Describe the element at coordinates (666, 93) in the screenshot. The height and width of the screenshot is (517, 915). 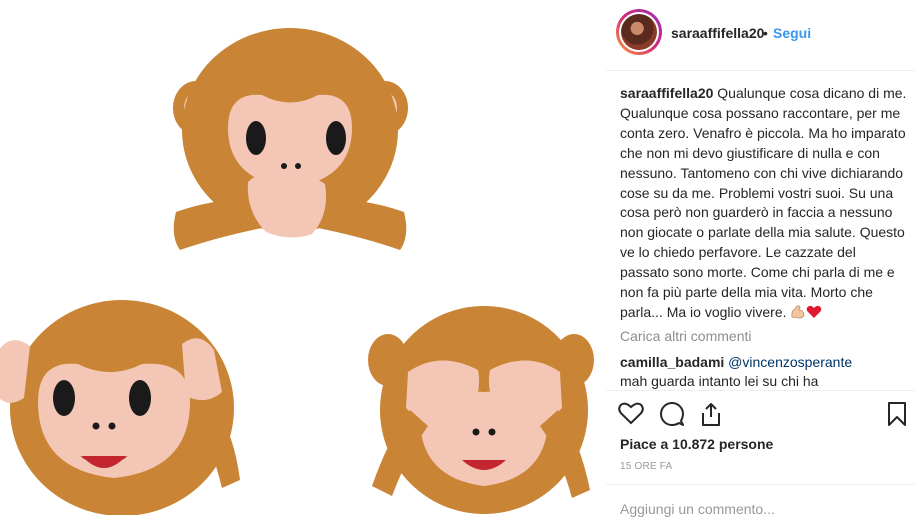
I see `caption-username: saraaffifella20` at that location.